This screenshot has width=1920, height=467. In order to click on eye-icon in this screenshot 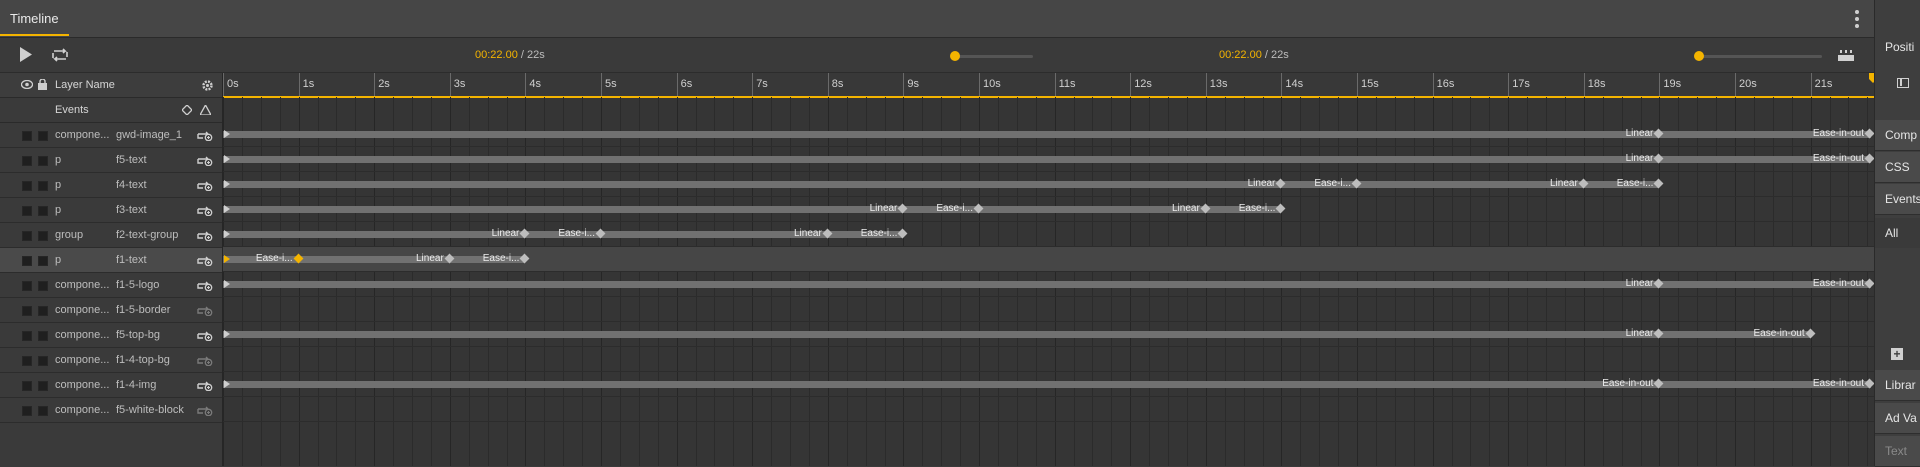, I will do `click(27, 84)`.